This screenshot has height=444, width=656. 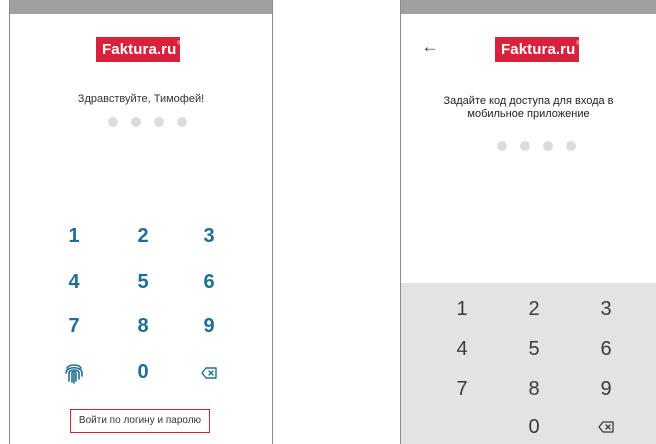 I want to click on fingerprint-icon, so click(x=74, y=372).